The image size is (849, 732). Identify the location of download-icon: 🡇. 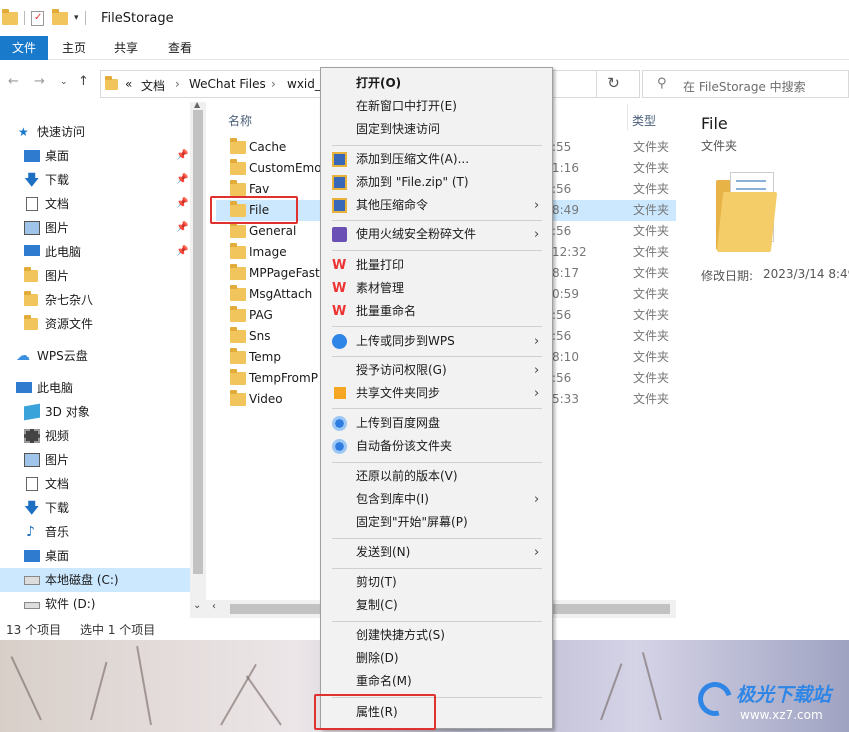
(32, 508).